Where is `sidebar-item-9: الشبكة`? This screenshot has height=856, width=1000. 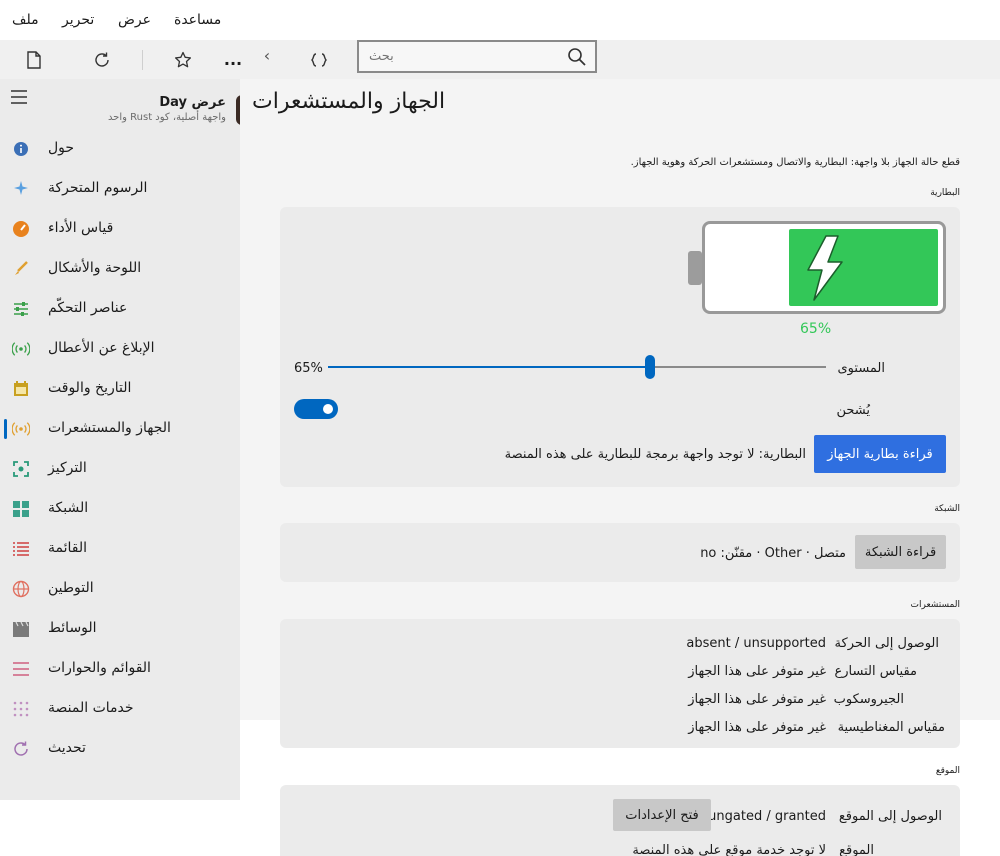
sidebar-item-9: الشبكة is located at coordinates (120, 509).